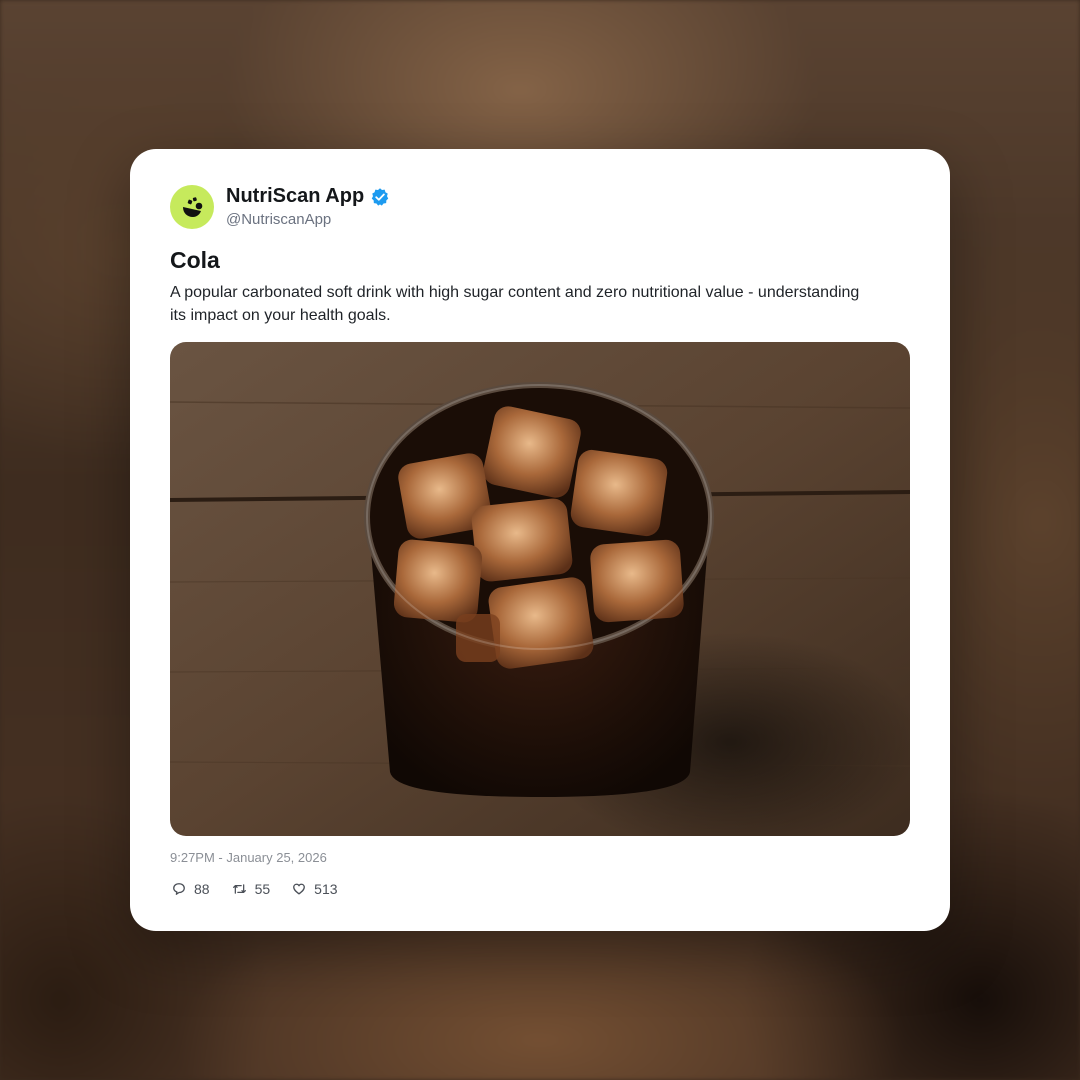 This screenshot has height=1080, width=1080. I want to click on reply-count: 88, so click(202, 889).